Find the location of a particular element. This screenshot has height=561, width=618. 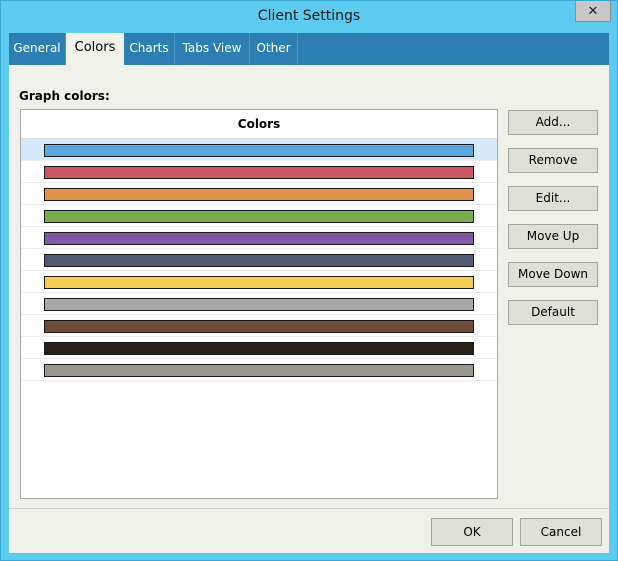

close-button: ✕ is located at coordinates (593, 11).